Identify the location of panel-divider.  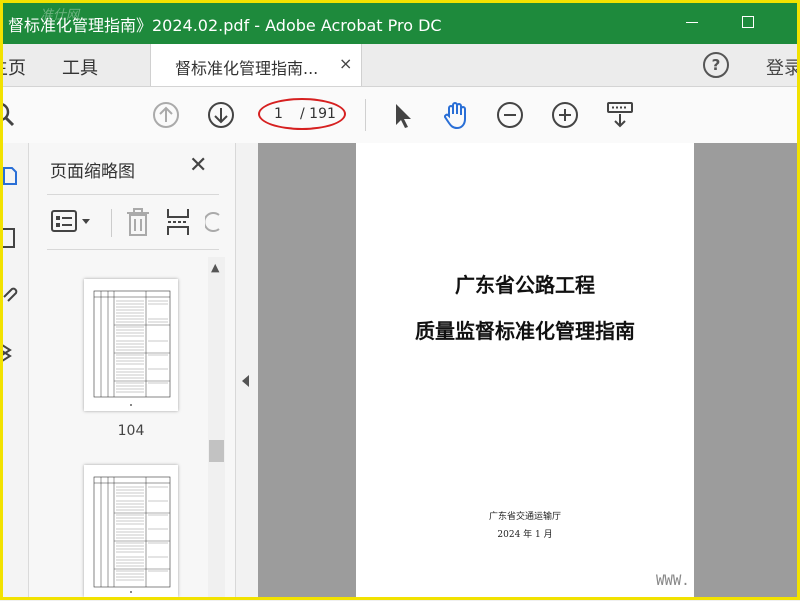
(133, 194).